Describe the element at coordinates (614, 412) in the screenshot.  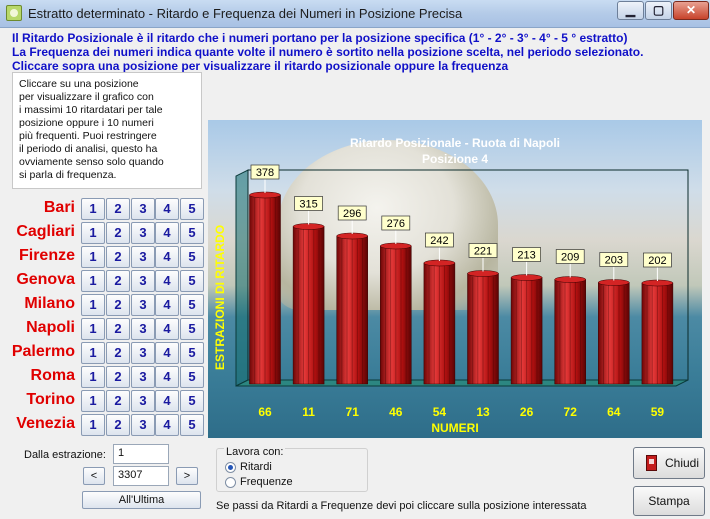
I see `x-tick-label-64: 64` at that location.